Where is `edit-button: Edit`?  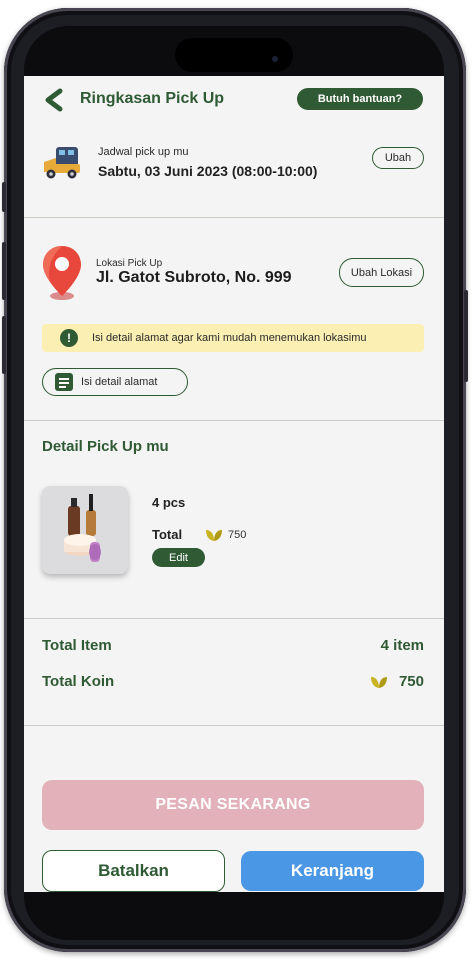
edit-button: Edit is located at coordinates (178, 557).